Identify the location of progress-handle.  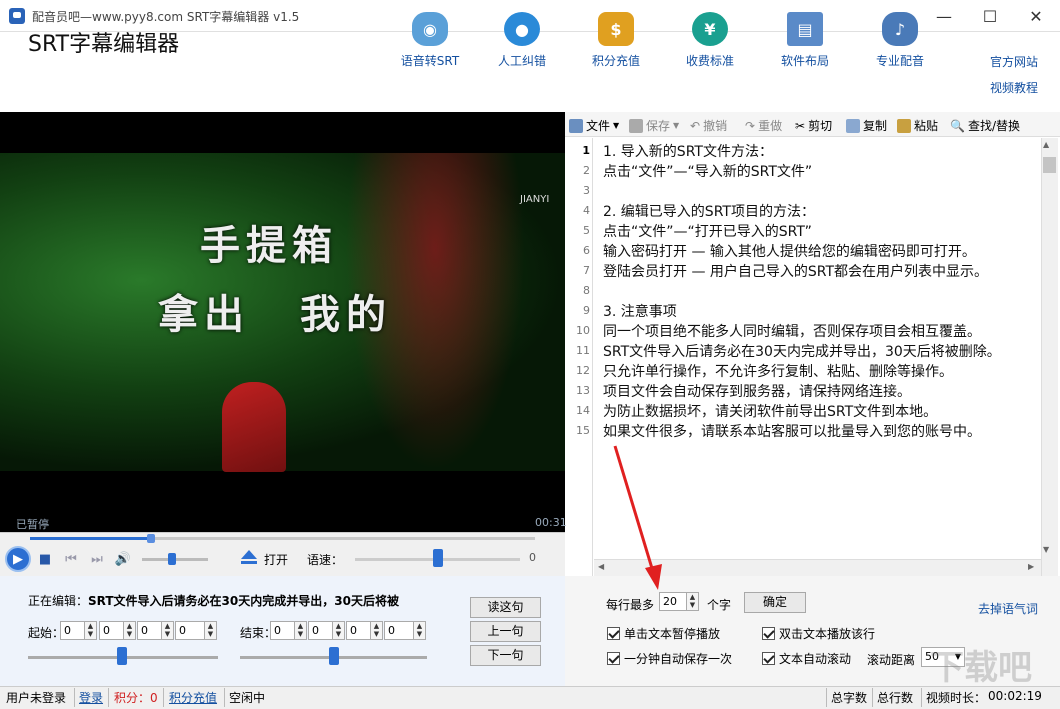
(151, 538).